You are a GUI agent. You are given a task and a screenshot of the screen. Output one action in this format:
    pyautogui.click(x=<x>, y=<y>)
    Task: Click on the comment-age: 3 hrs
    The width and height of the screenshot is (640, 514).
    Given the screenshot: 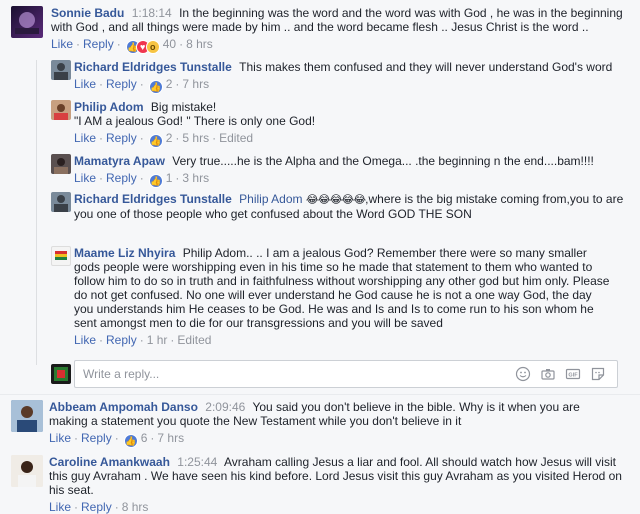 What is the action you would take?
    pyautogui.click(x=195, y=178)
    